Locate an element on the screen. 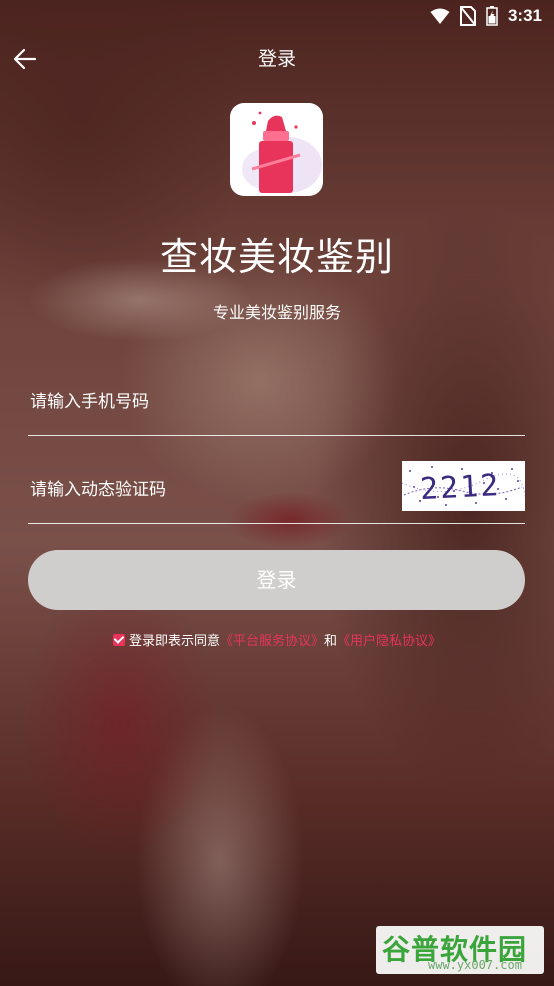  app-logo is located at coordinates (276, 149).